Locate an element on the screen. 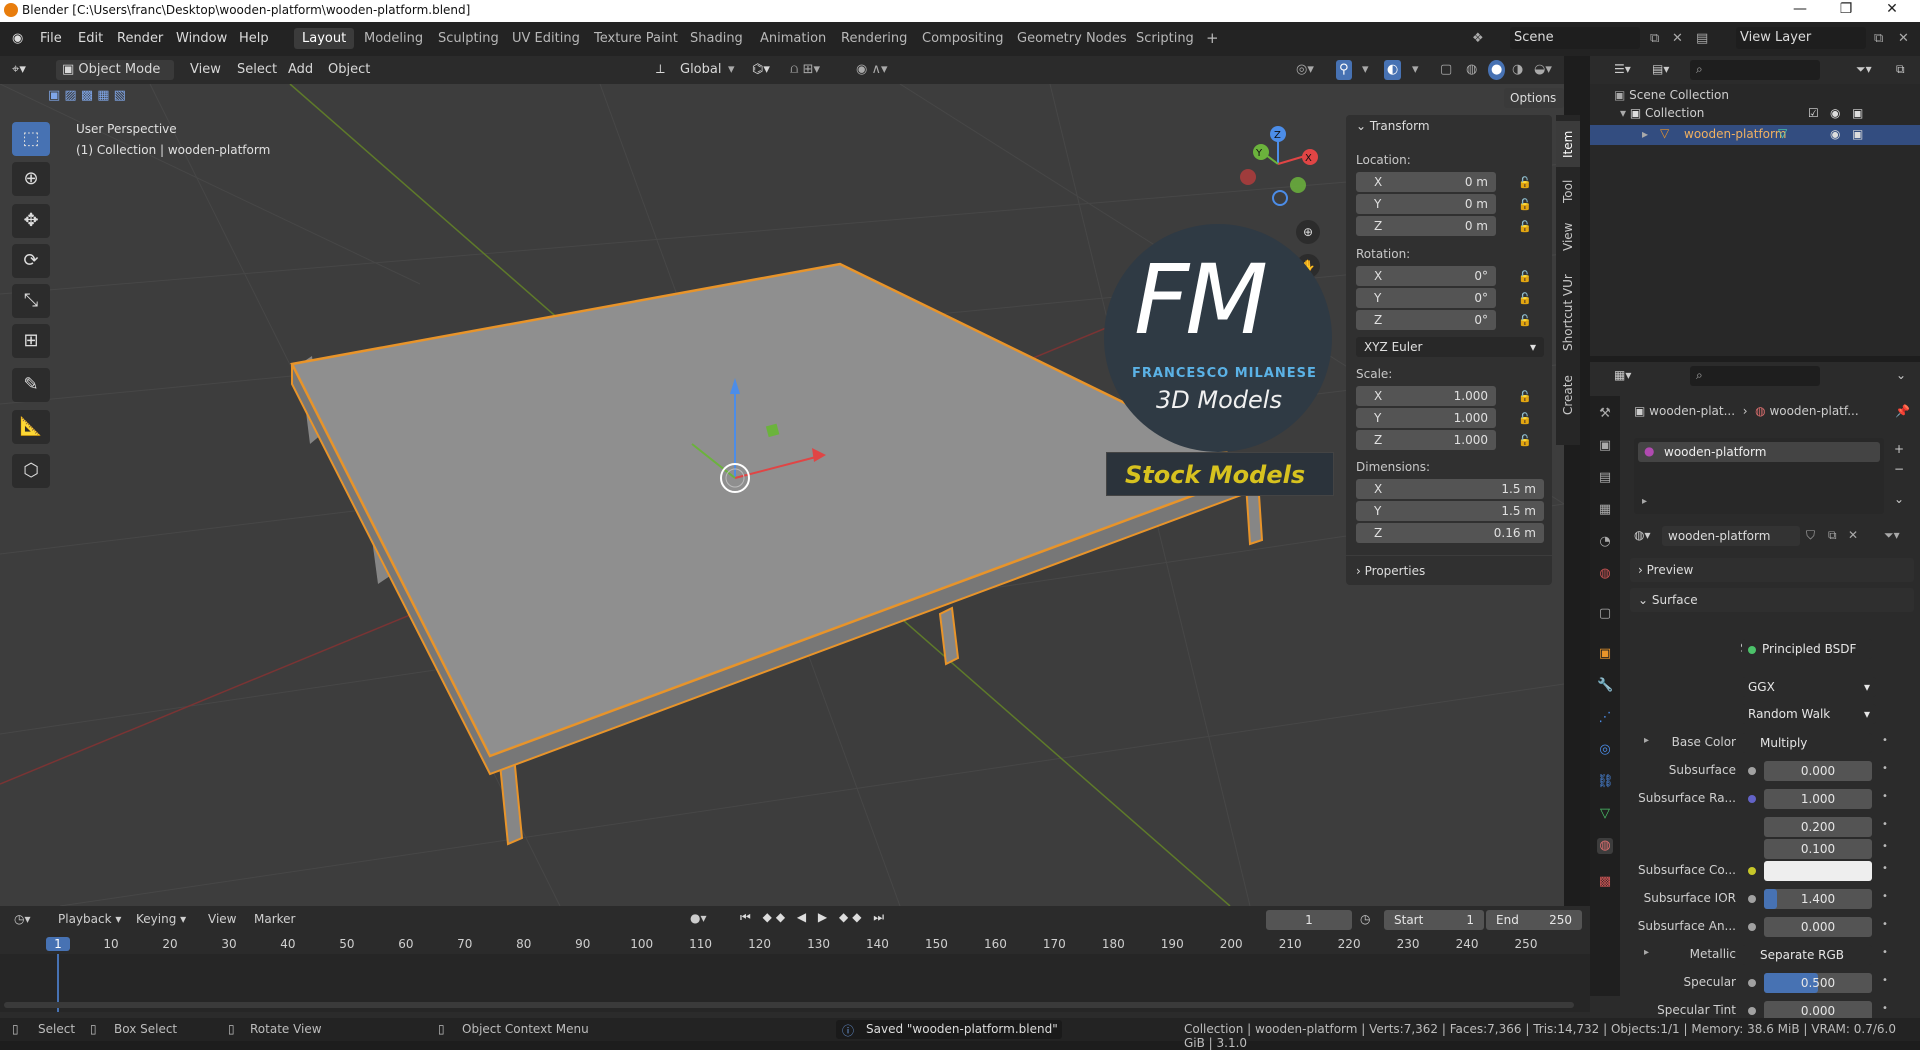  view-layer-selector: View Layer is located at coordinates (1801, 38).